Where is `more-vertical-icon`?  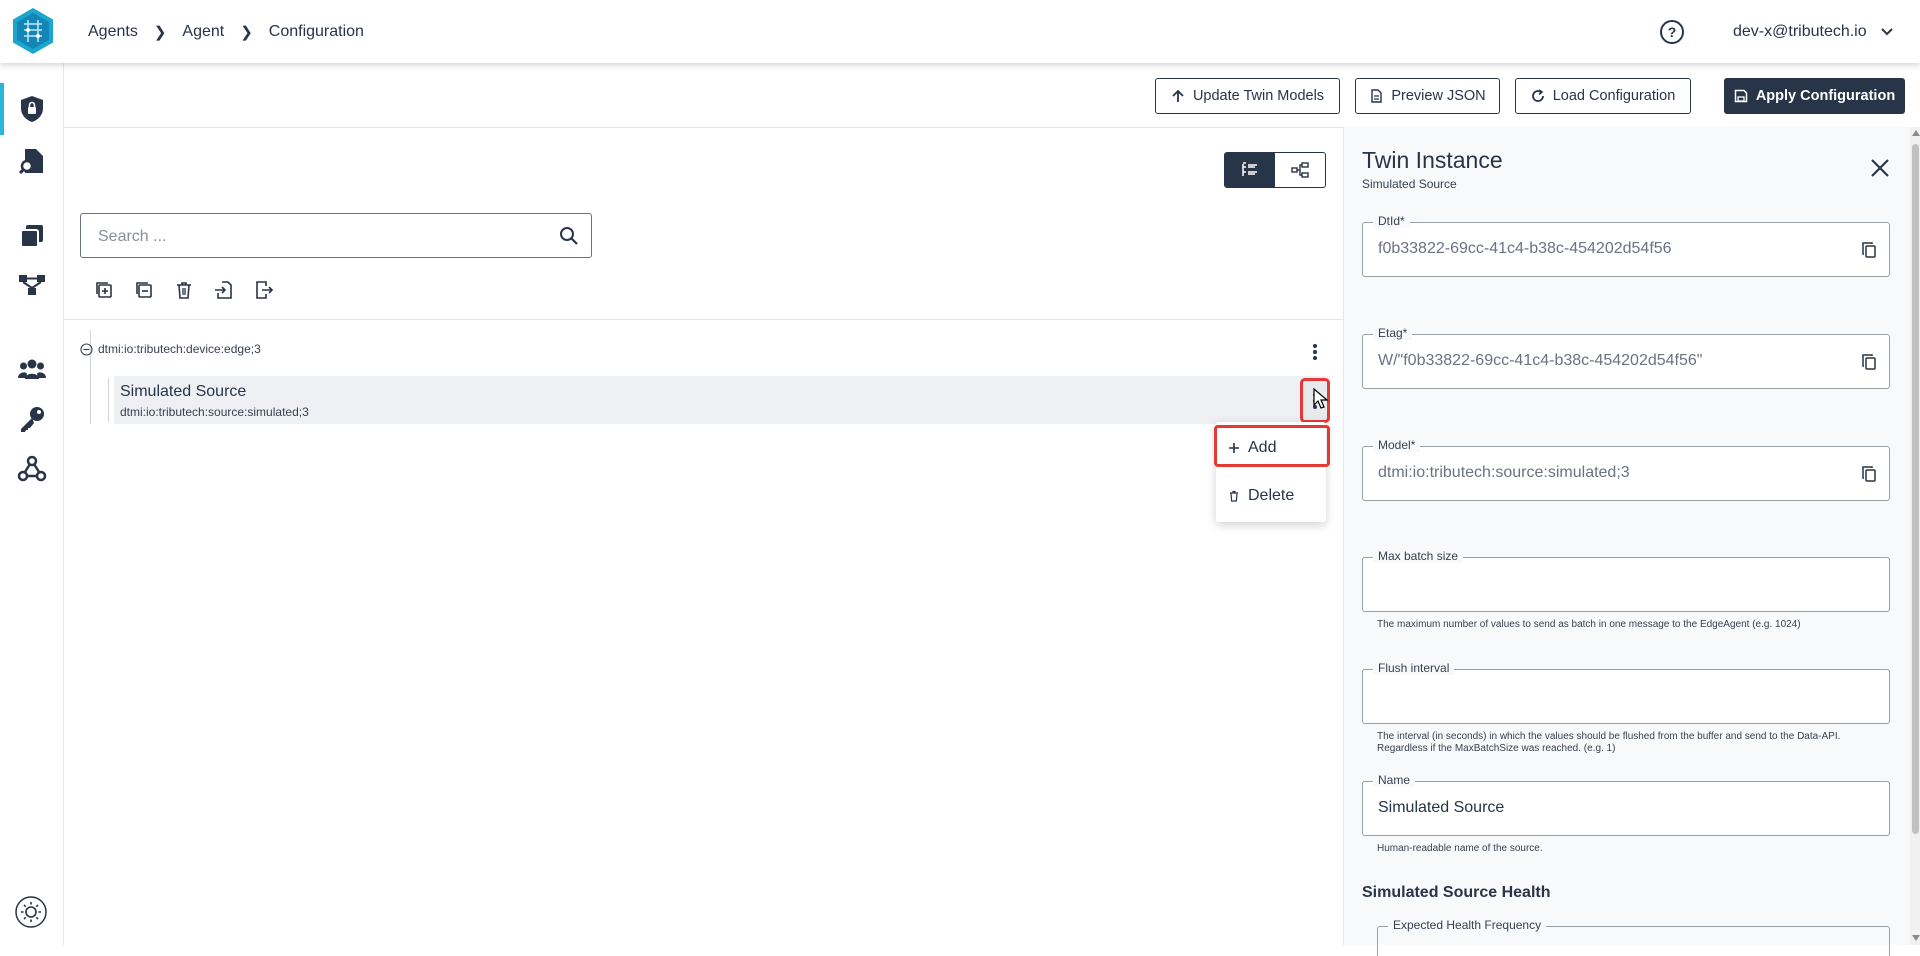 more-vertical-icon is located at coordinates (1315, 352).